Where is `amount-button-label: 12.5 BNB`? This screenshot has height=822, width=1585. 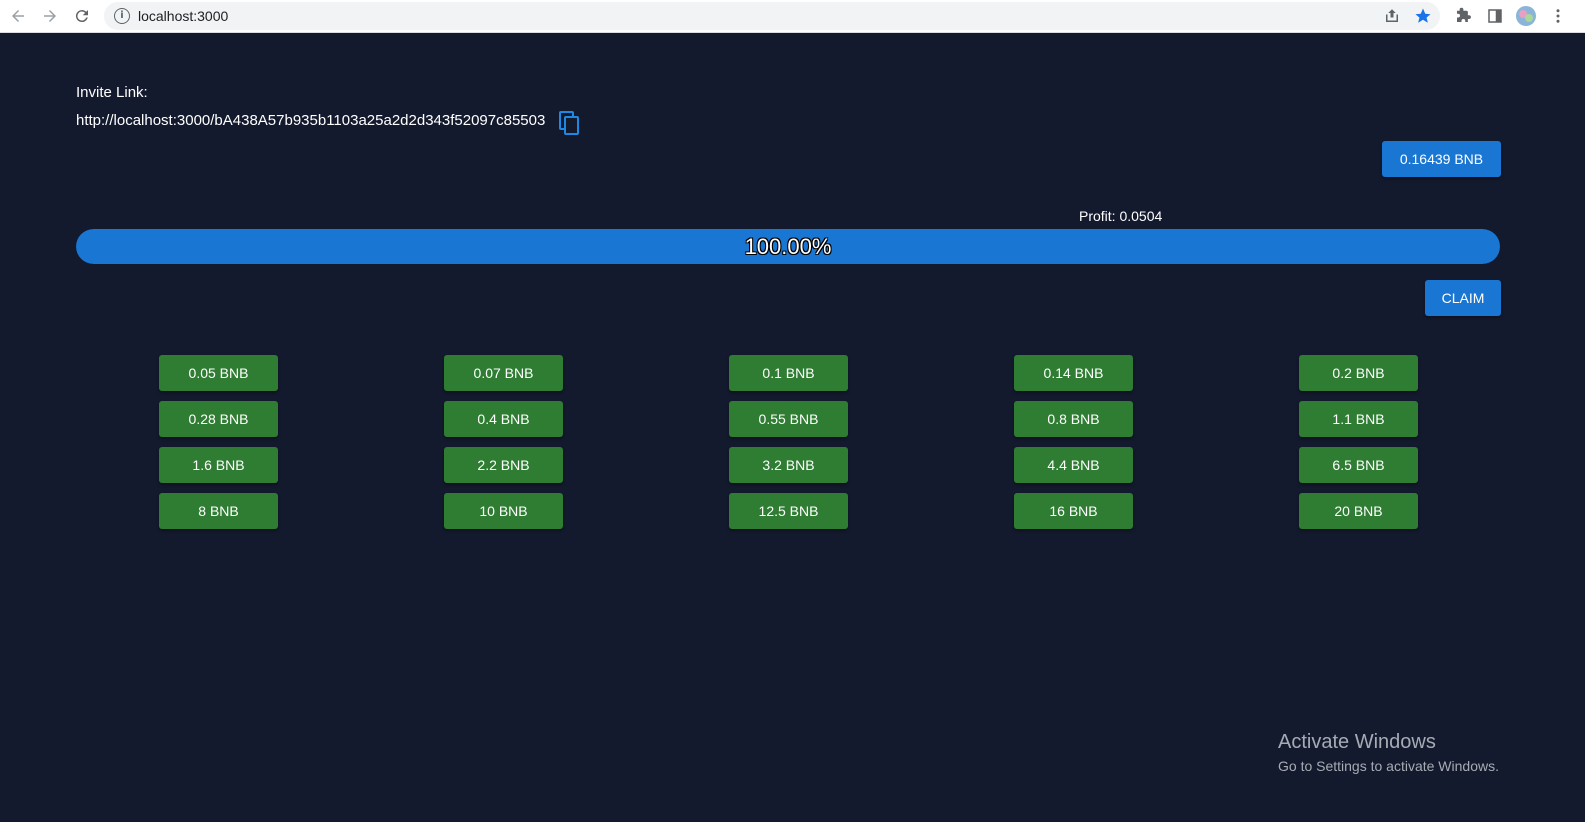
amount-button-label: 12.5 BNB is located at coordinates (788, 511).